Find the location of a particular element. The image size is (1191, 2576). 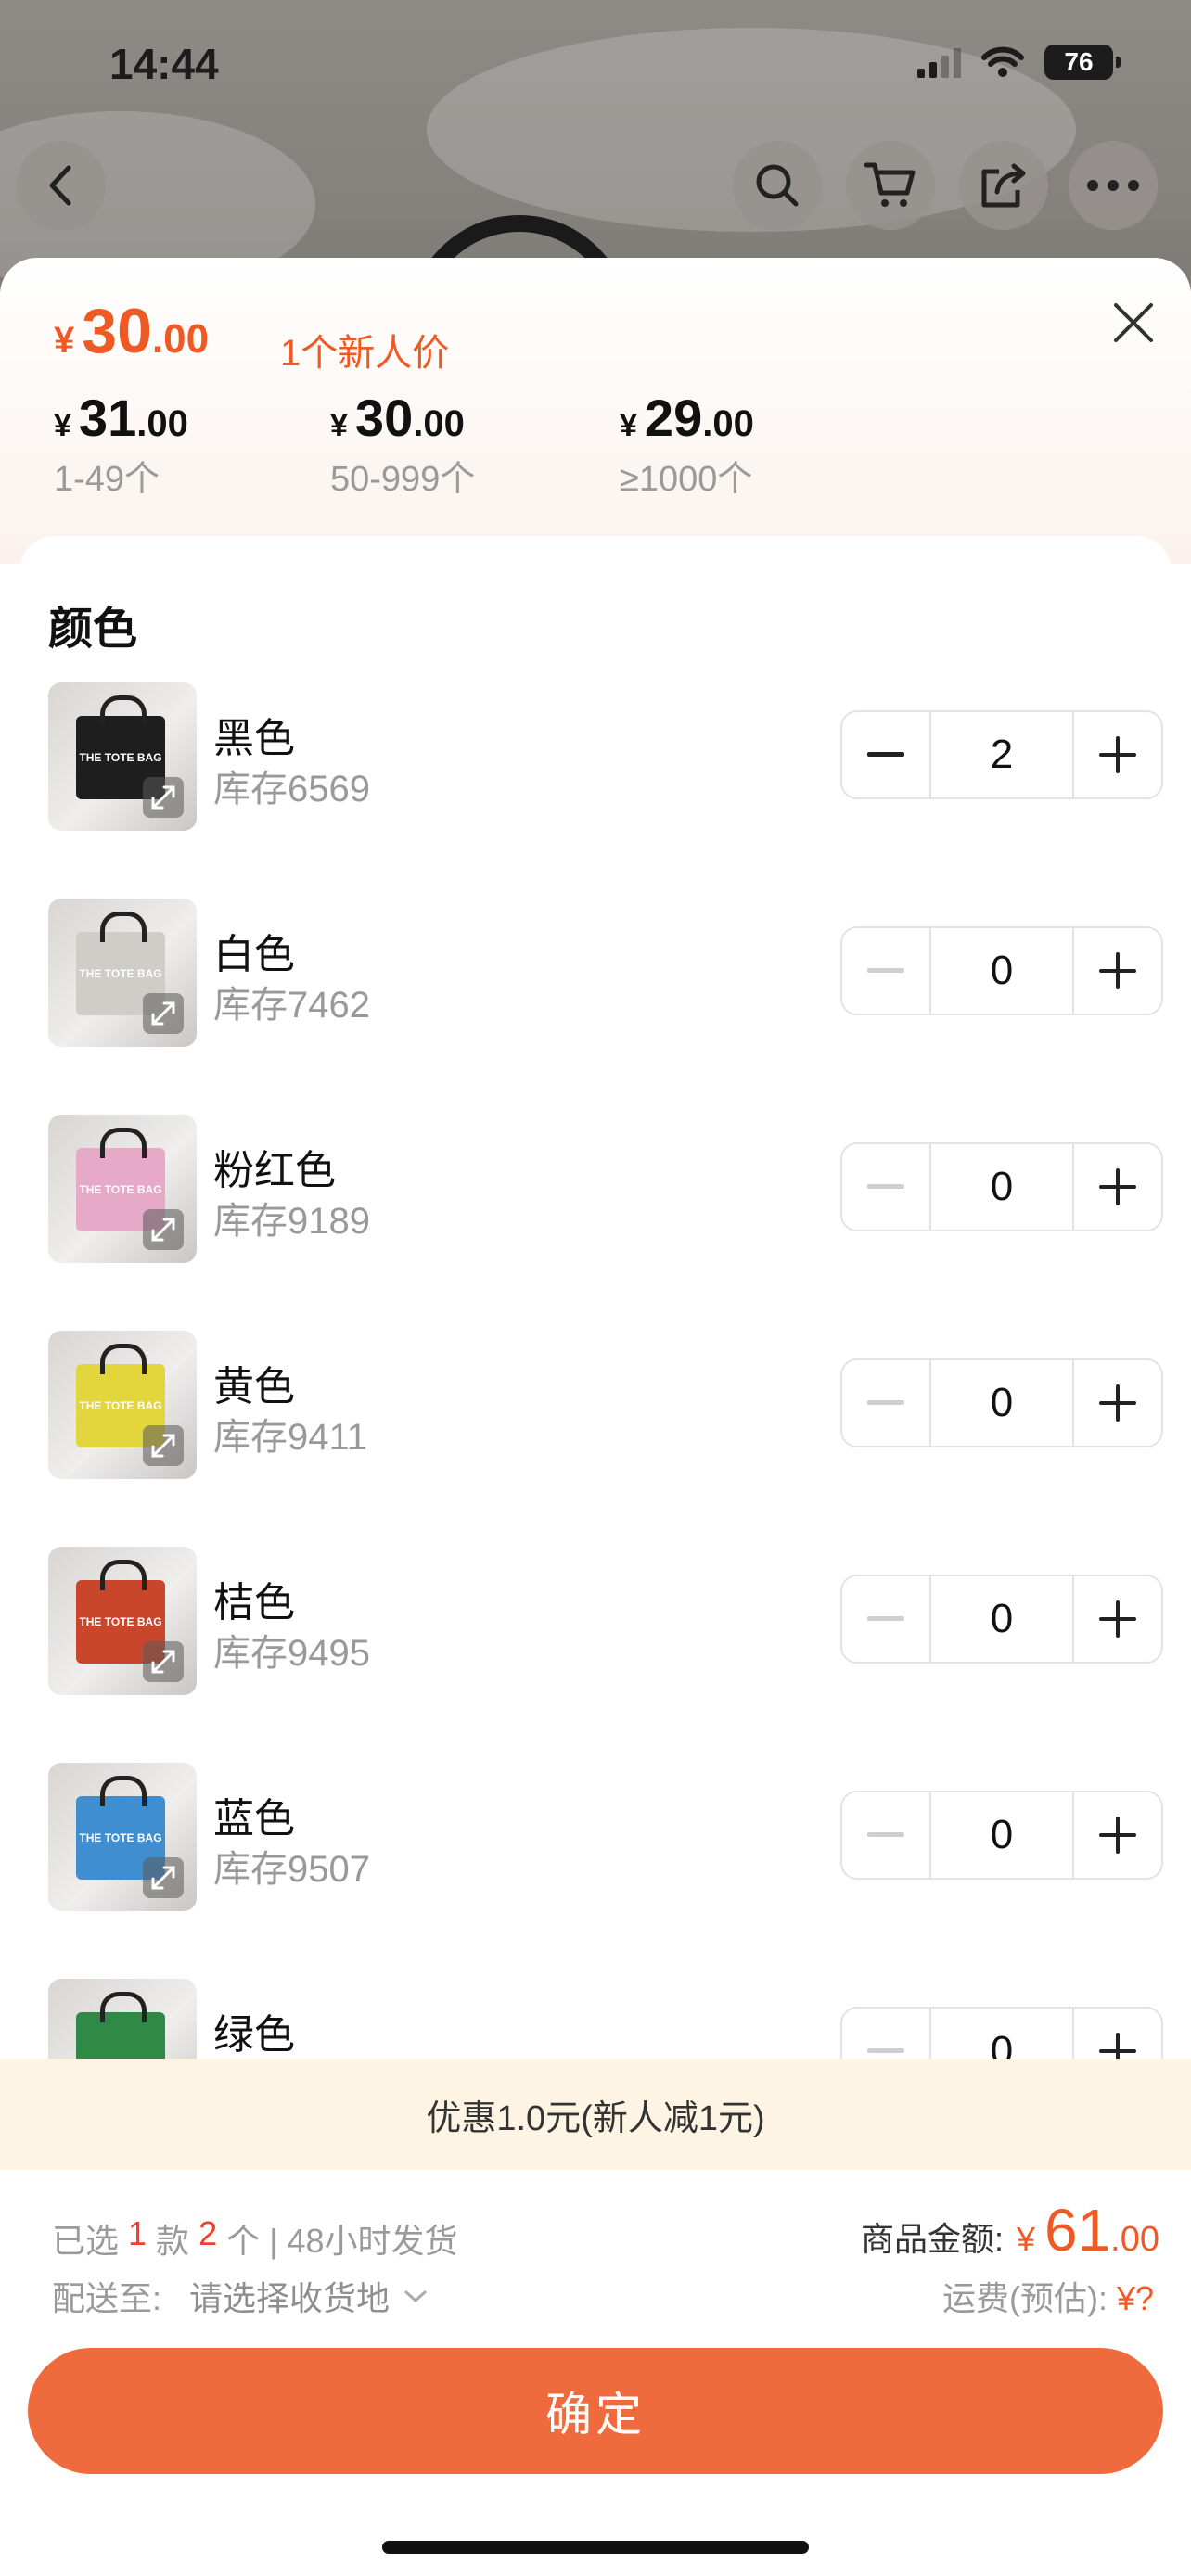

sku-stock: 库存9411 is located at coordinates (290, 1438).